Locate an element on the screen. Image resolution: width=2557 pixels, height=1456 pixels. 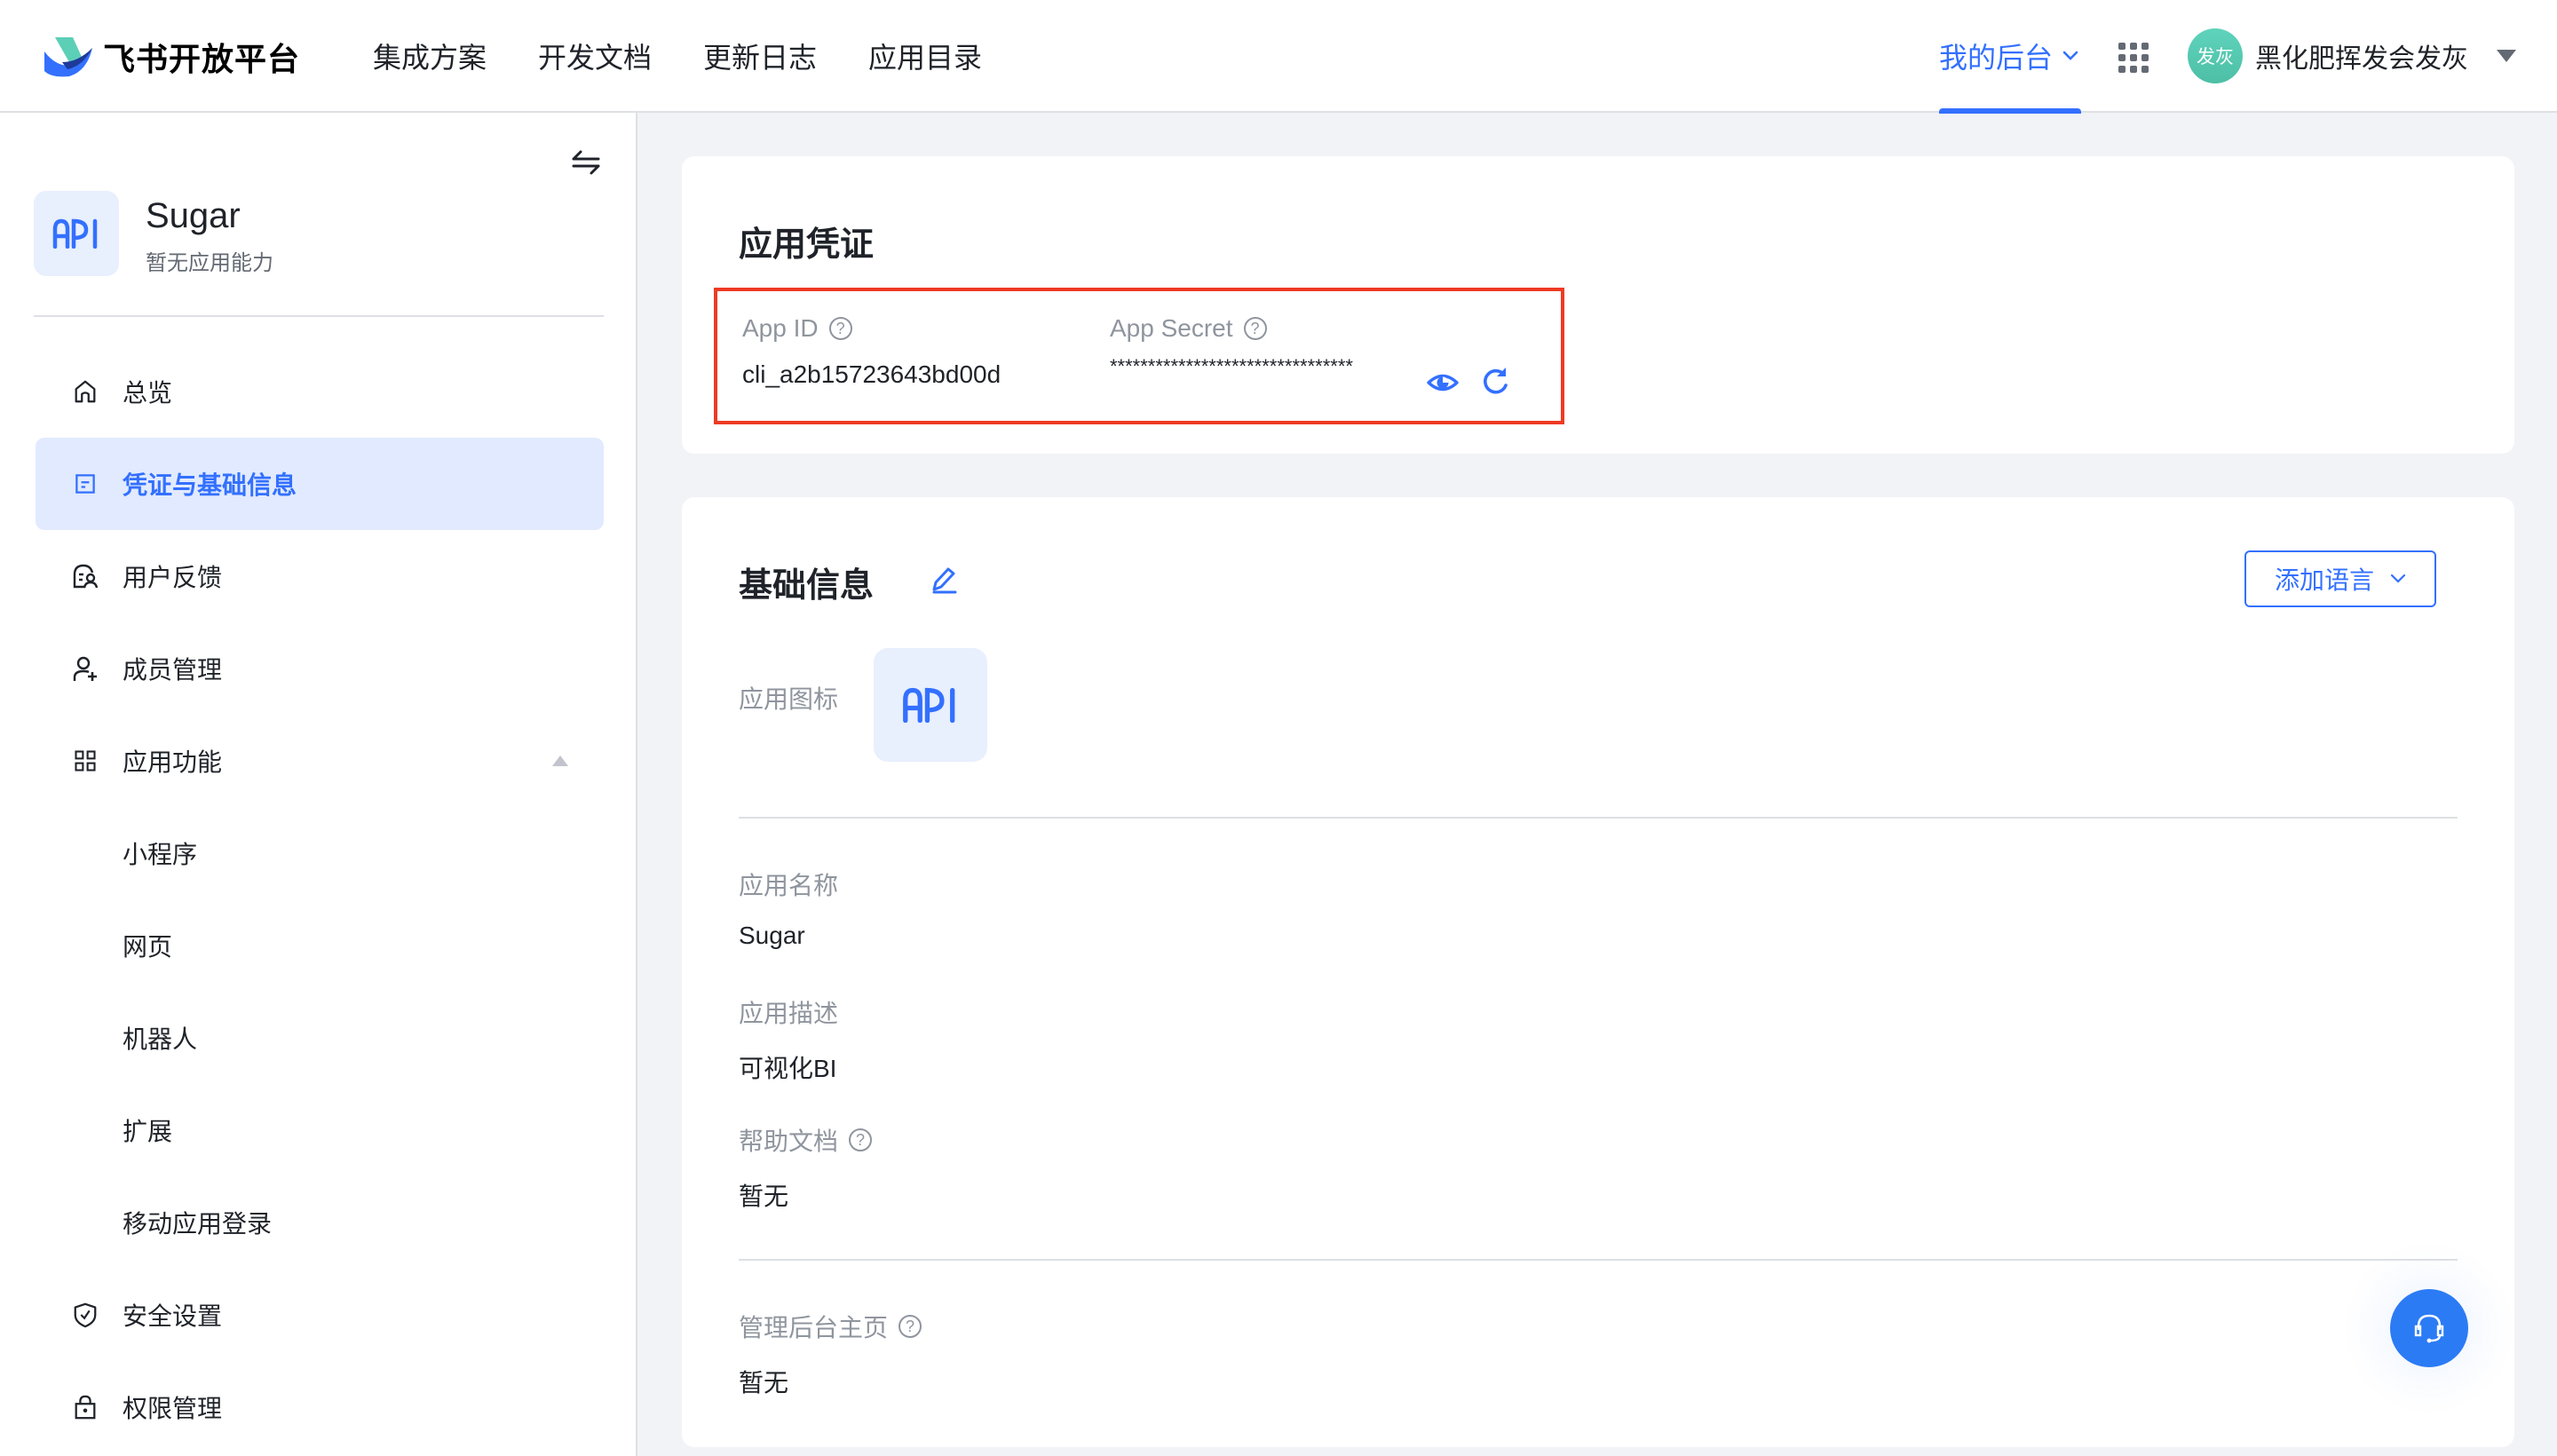
add-language-button: 添加语言 is located at coordinates (2340, 578).